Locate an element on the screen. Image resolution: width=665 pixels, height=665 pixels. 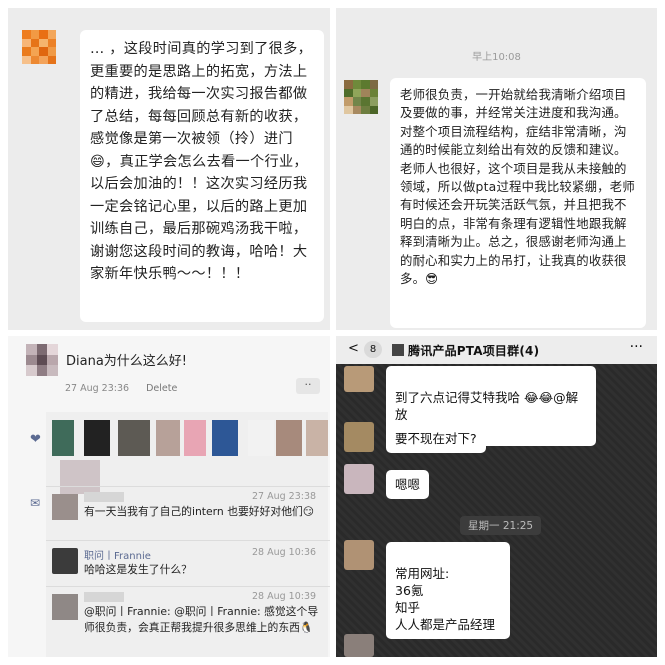
post-time: 27 Aug 23:36 is located at coordinates (97, 388).